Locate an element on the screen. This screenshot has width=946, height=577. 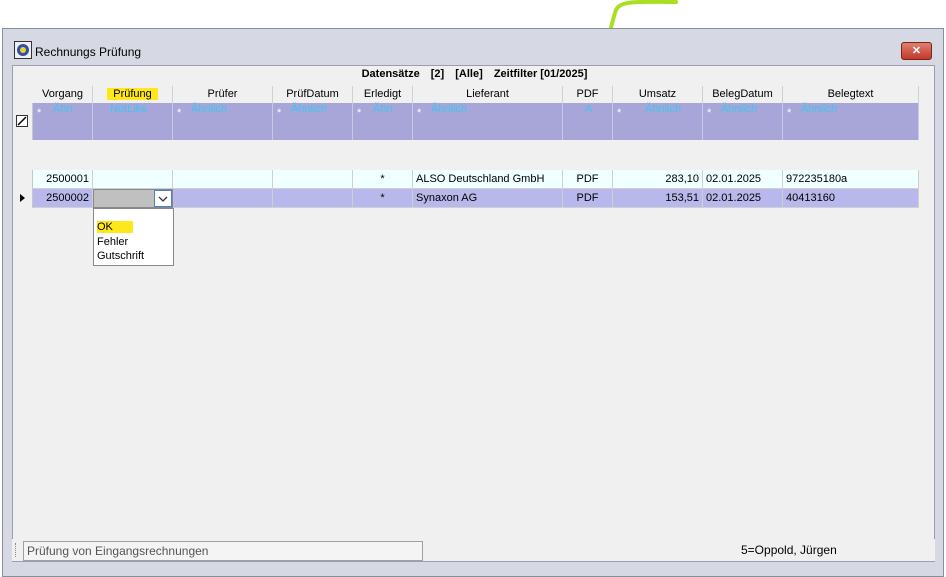
chevron-down-icon is located at coordinates (163, 199).